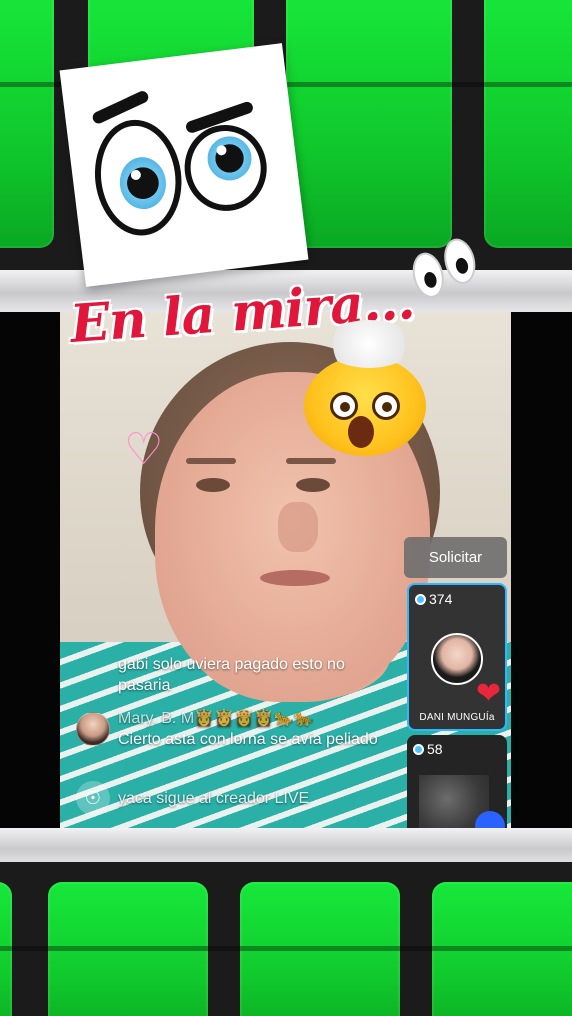  What do you see at coordinates (428, 749) in the screenshot?
I see `guest-2-score: 58` at bounding box center [428, 749].